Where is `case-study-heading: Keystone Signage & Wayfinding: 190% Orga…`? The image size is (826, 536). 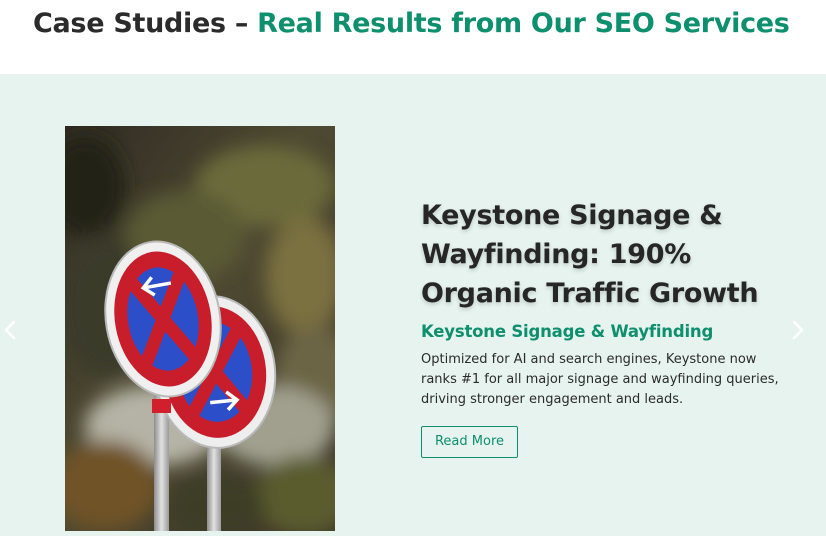
case-study-heading: Keystone Signage & Wayfinding: 190% Orga… is located at coordinates (590, 254).